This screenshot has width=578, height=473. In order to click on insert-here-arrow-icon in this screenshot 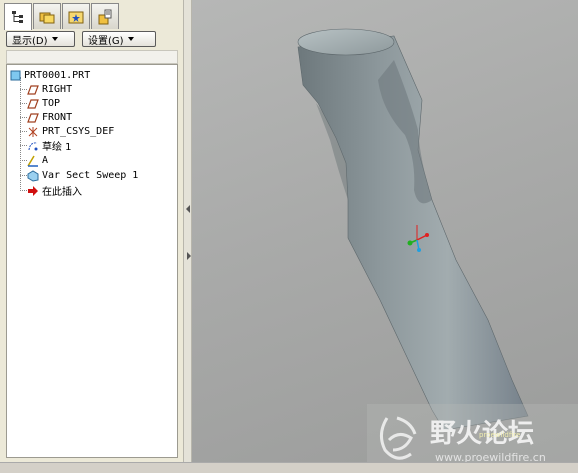, I will do `click(33, 191)`.